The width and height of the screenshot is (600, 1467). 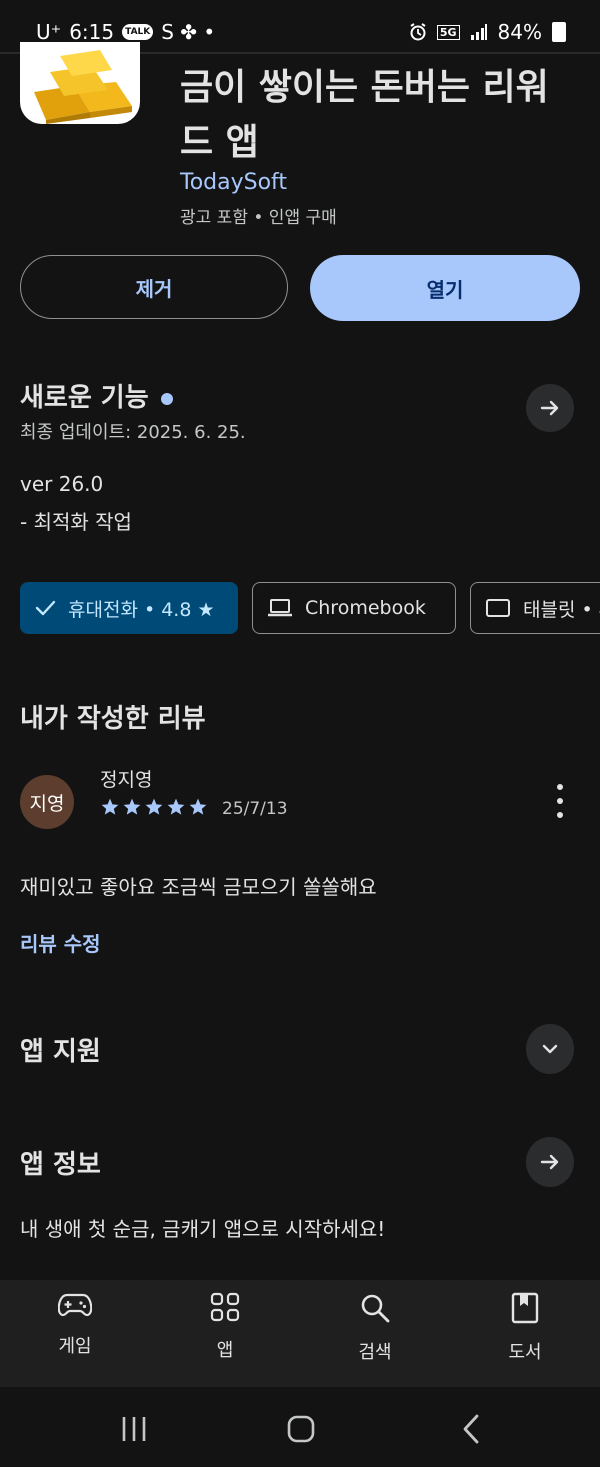 I want to click on whats-new-arrow-button, so click(x=550, y=408).